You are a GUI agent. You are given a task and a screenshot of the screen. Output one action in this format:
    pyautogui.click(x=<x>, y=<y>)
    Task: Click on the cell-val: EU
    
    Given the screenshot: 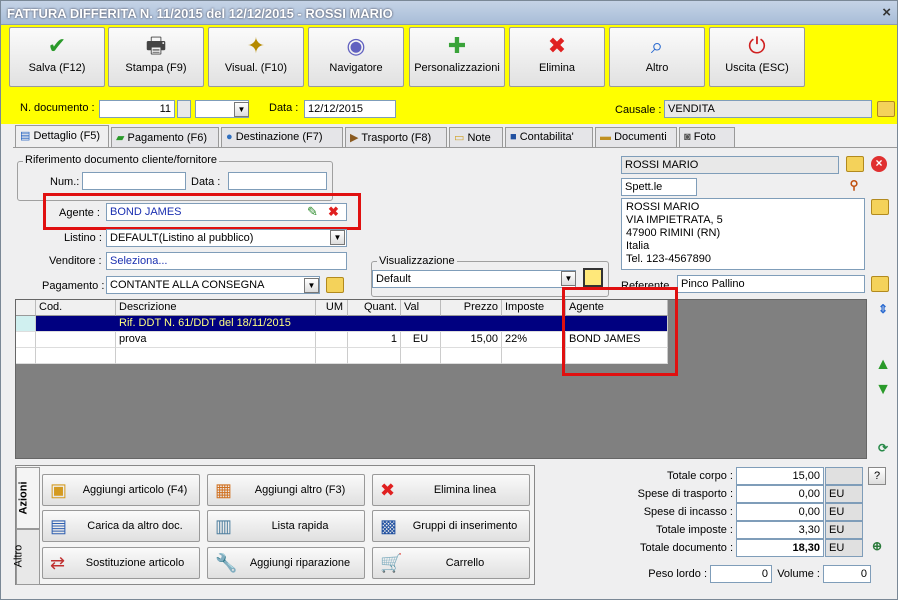 What is the action you would take?
    pyautogui.click(x=421, y=340)
    